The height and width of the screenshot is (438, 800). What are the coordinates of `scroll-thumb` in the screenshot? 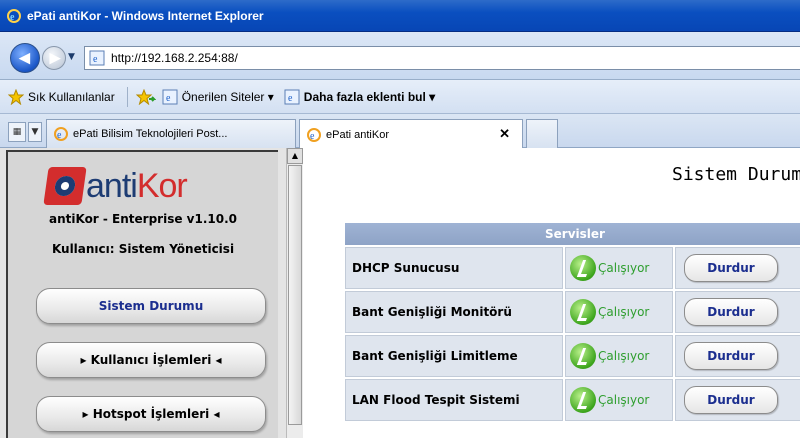 It's located at (295, 295).